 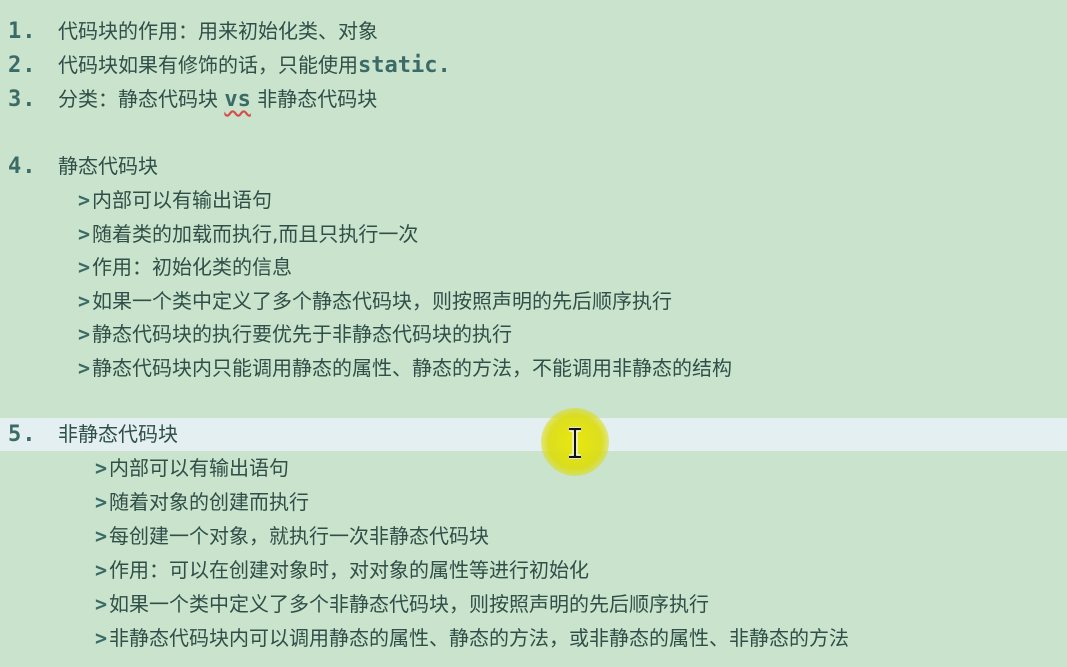 What do you see at coordinates (199, 468) in the screenshot?
I see `nonstatic-item-1-text: 内部可以有输出语句` at bounding box center [199, 468].